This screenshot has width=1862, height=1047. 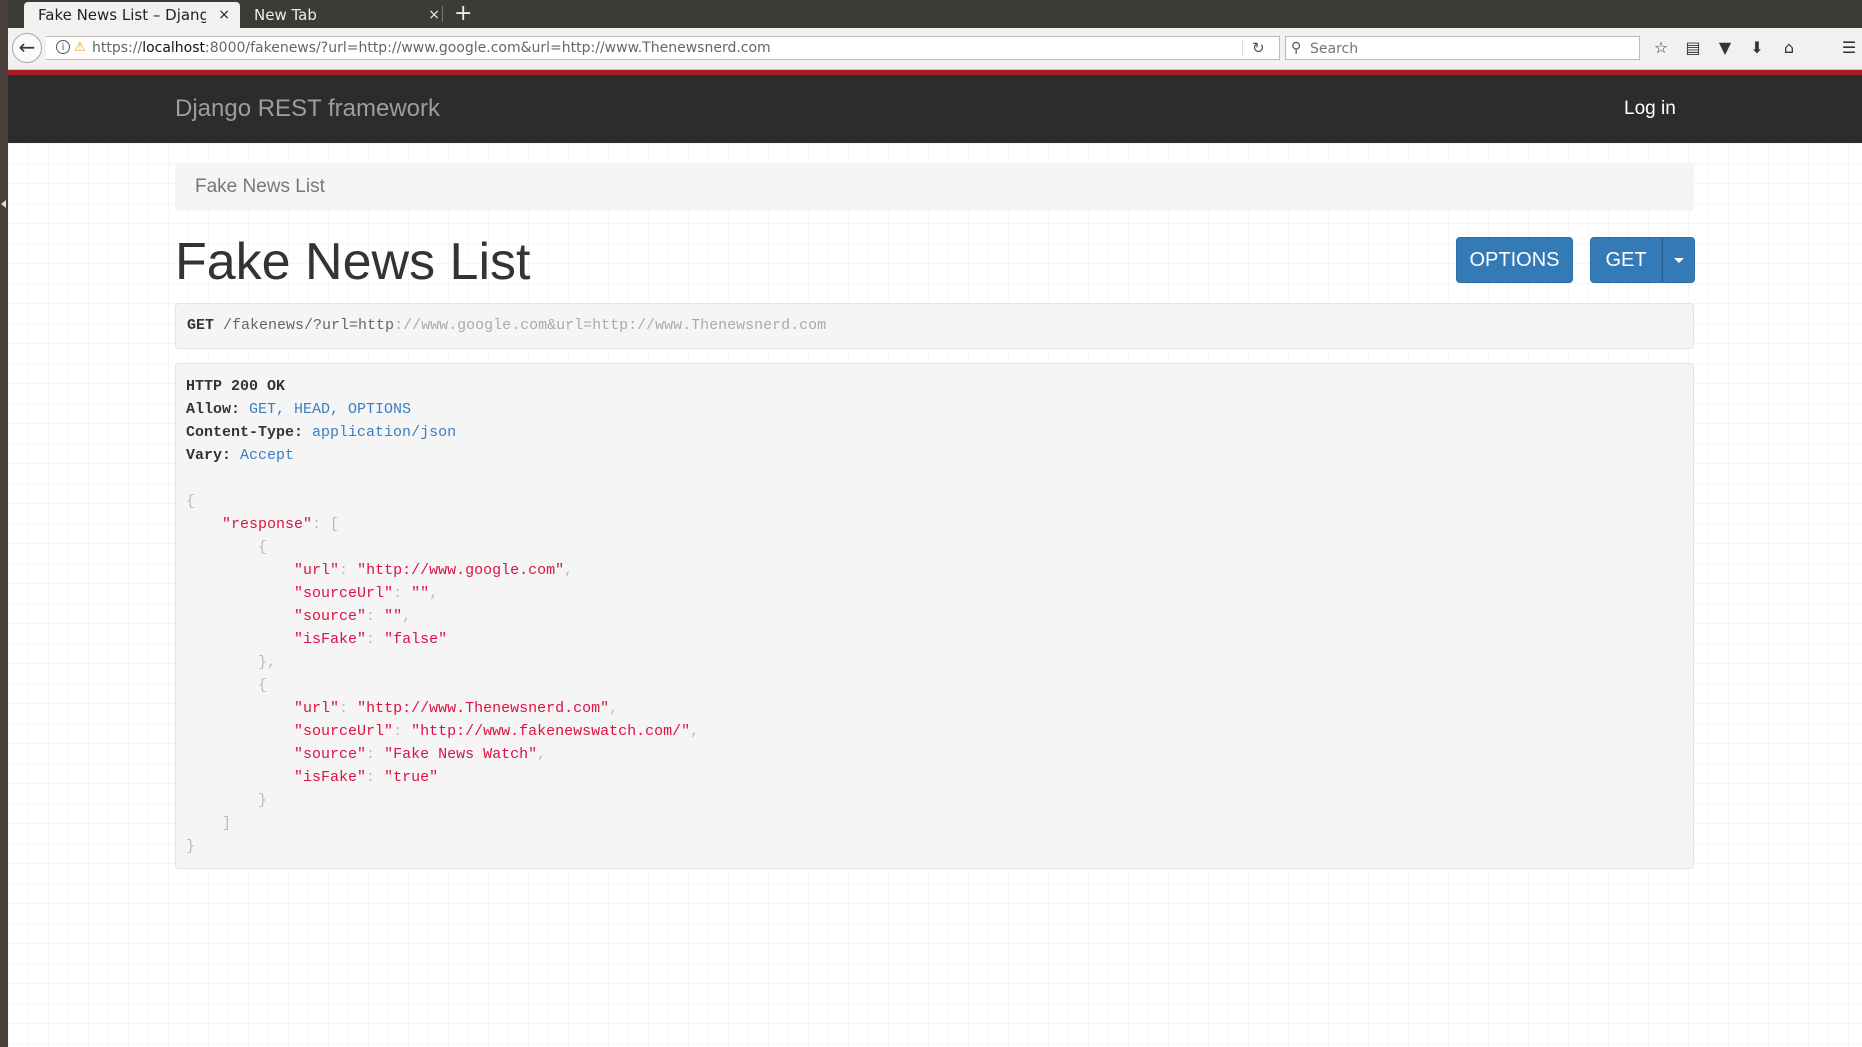 What do you see at coordinates (366, 777) in the screenshot?
I see `json-field: "isFake": "true"` at bounding box center [366, 777].